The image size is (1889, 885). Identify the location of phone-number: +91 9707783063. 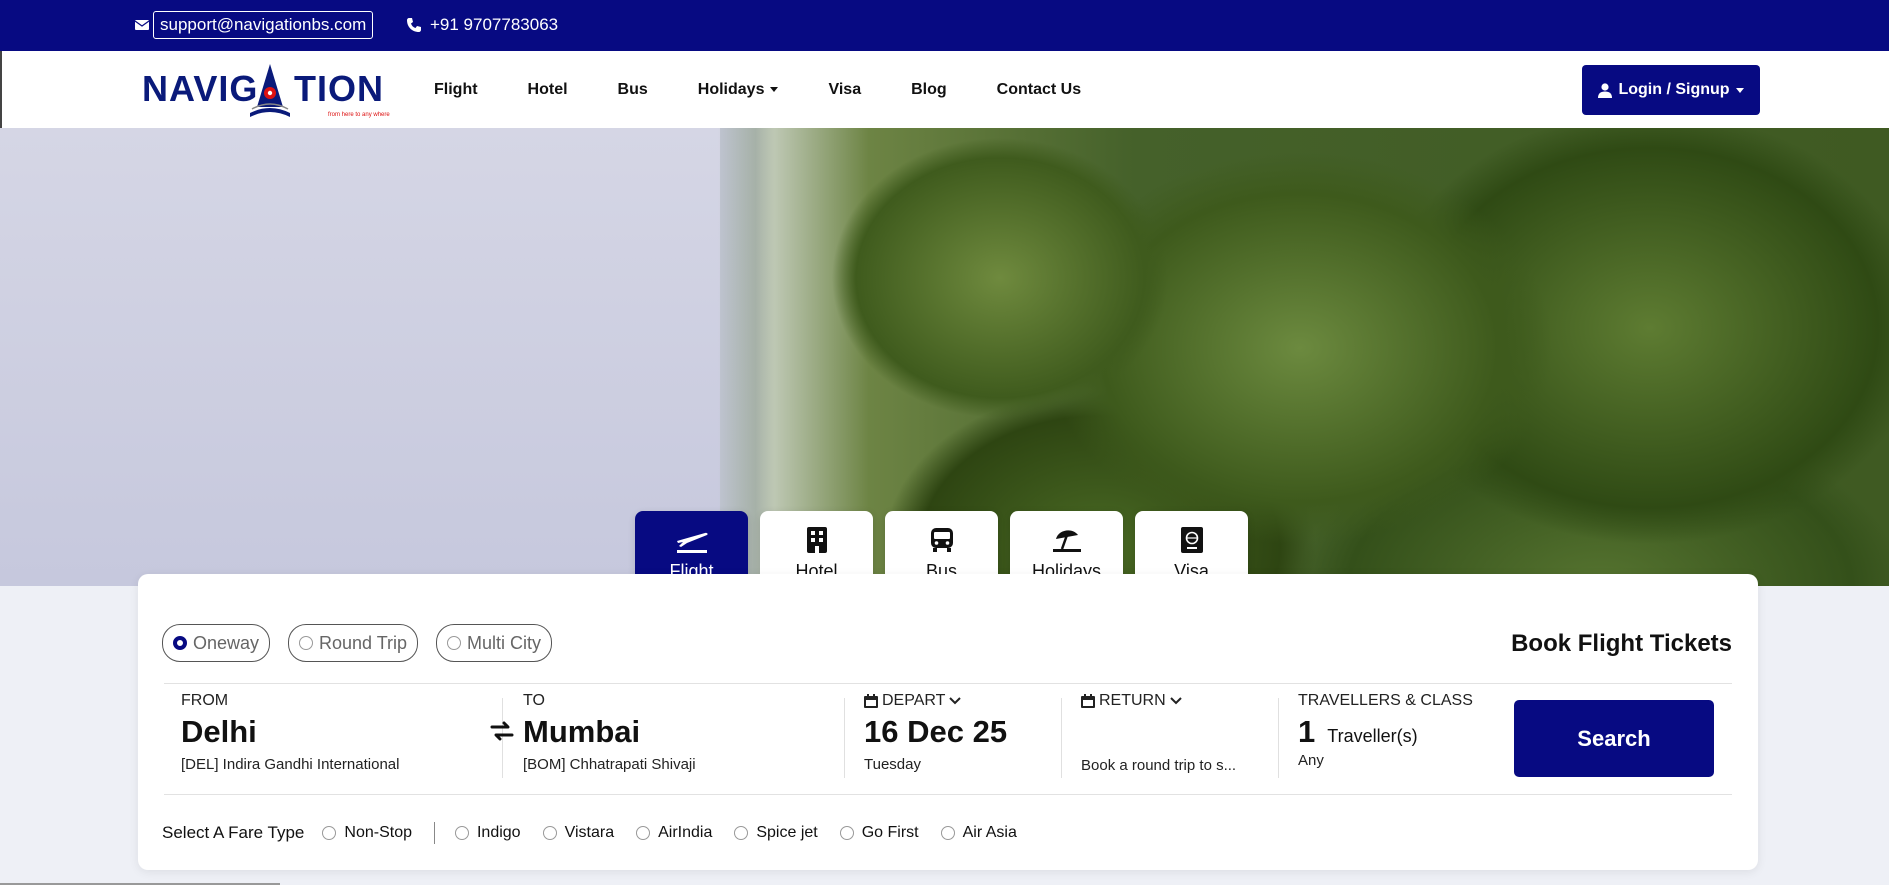
(494, 25).